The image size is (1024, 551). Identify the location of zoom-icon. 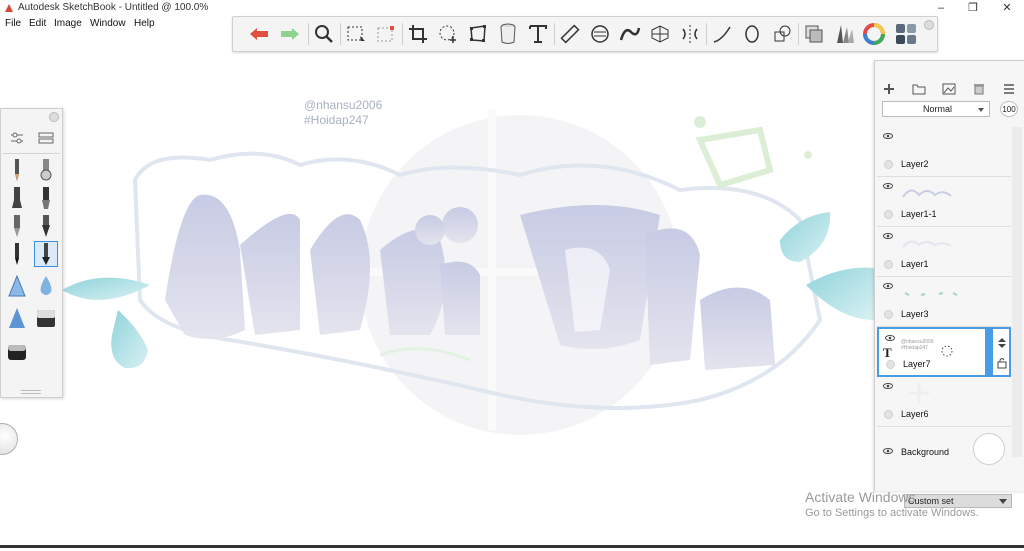
(324, 34).